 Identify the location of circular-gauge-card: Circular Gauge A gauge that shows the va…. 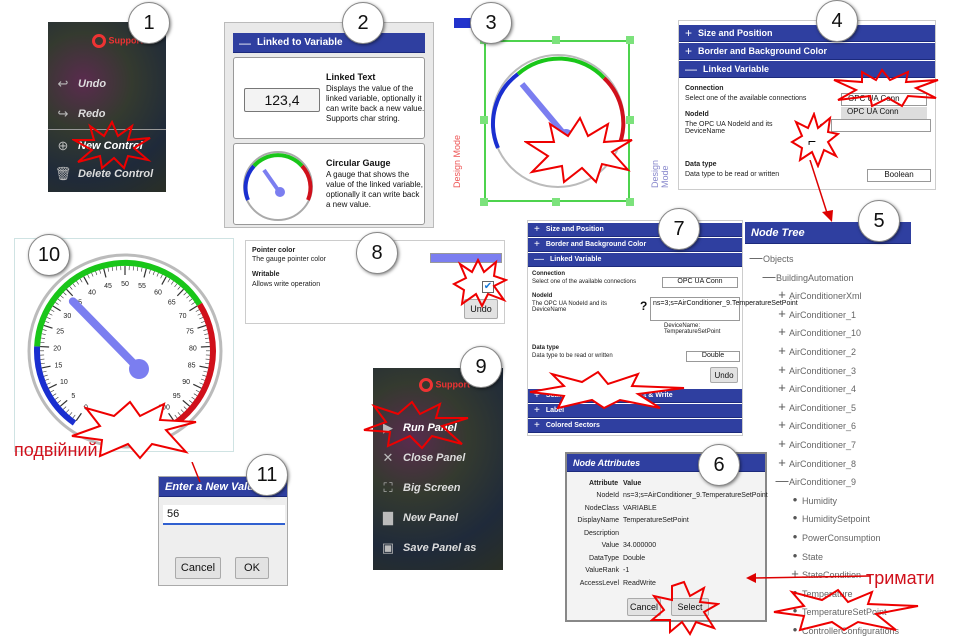
(329, 184).